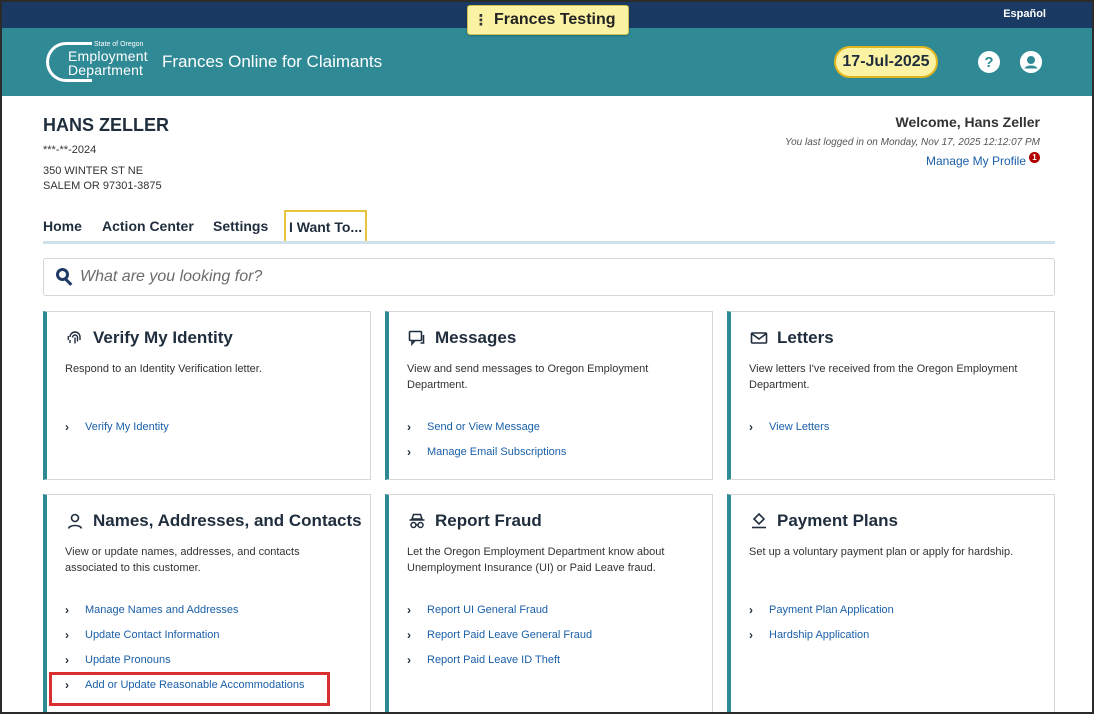 This screenshot has height=714, width=1094. I want to click on link-report-ui-general-fraud: › Report UI General Fraud, so click(499, 610).